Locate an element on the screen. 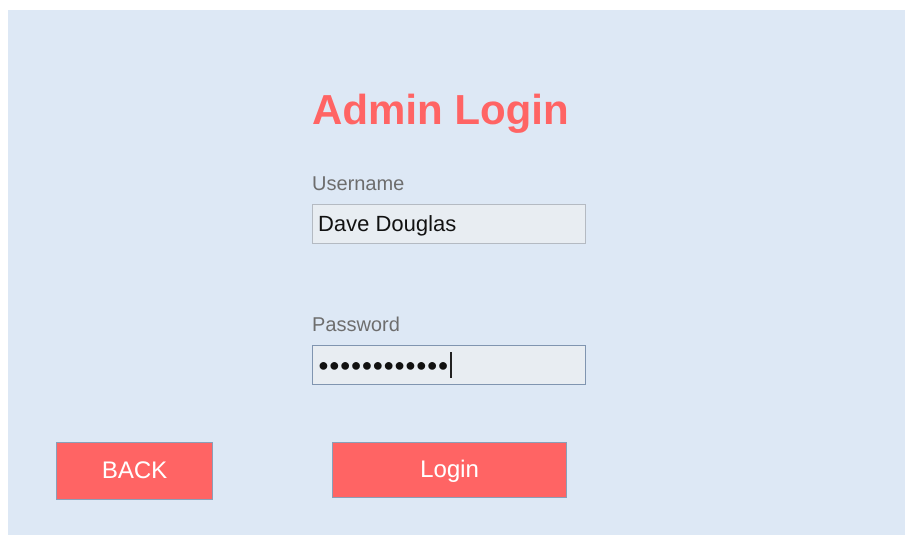 This screenshot has width=905, height=535. text-cursor is located at coordinates (451, 365).